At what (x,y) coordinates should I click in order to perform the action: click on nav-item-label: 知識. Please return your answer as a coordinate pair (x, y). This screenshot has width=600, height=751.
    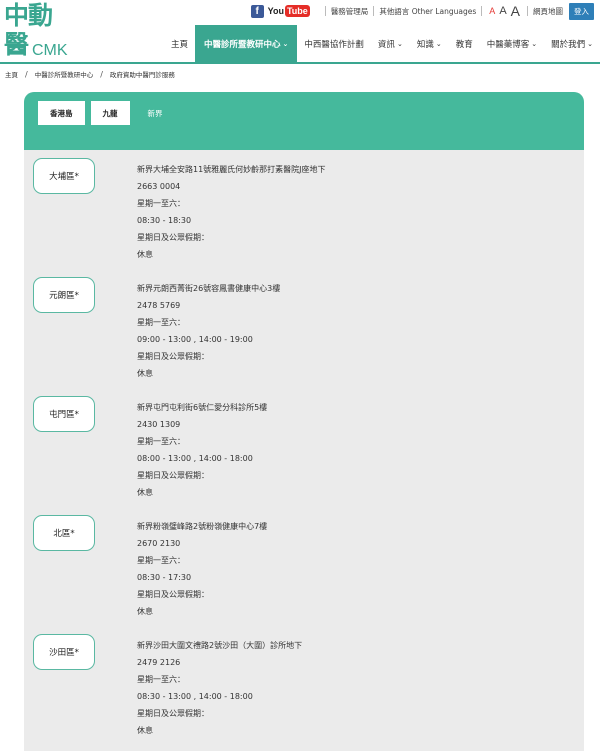
    Looking at the image, I should click on (425, 44).